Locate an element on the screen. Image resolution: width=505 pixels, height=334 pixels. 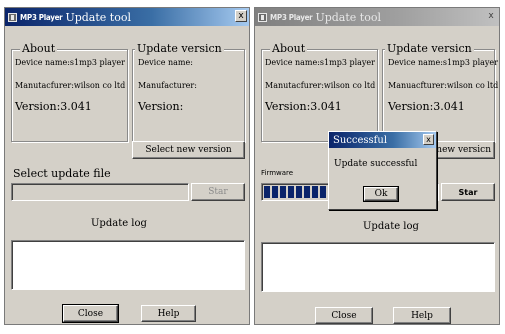
update-device-name: Device name:s1mp3 player is located at coordinates (443, 62).